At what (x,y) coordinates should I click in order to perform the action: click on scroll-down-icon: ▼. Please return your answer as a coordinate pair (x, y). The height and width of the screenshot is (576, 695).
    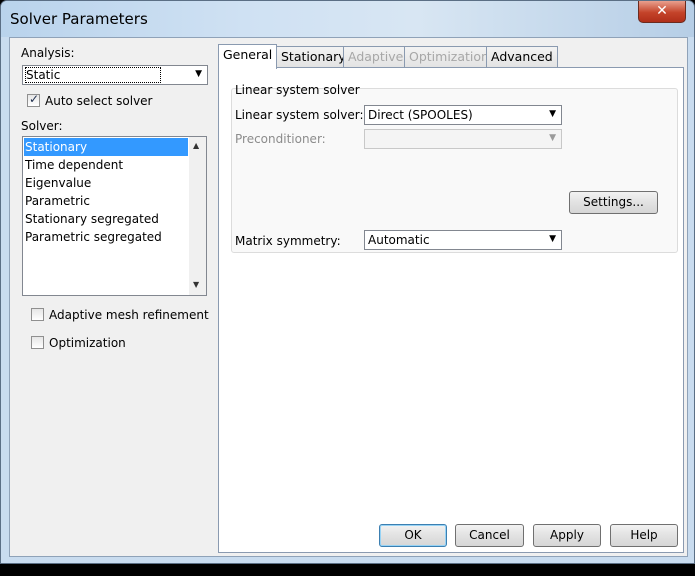
    Looking at the image, I should click on (196, 284).